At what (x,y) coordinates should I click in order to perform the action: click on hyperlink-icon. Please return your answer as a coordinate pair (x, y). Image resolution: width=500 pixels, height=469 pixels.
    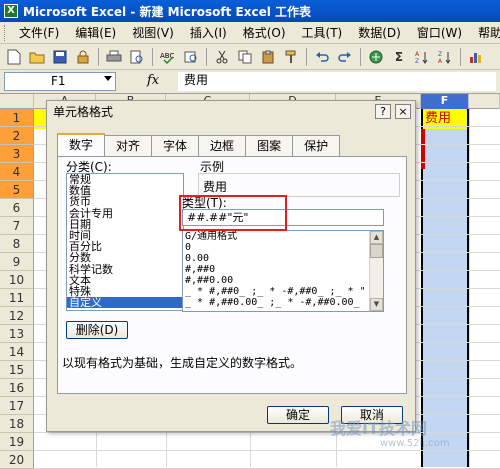
    Looking at the image, I should click on (376, 57).